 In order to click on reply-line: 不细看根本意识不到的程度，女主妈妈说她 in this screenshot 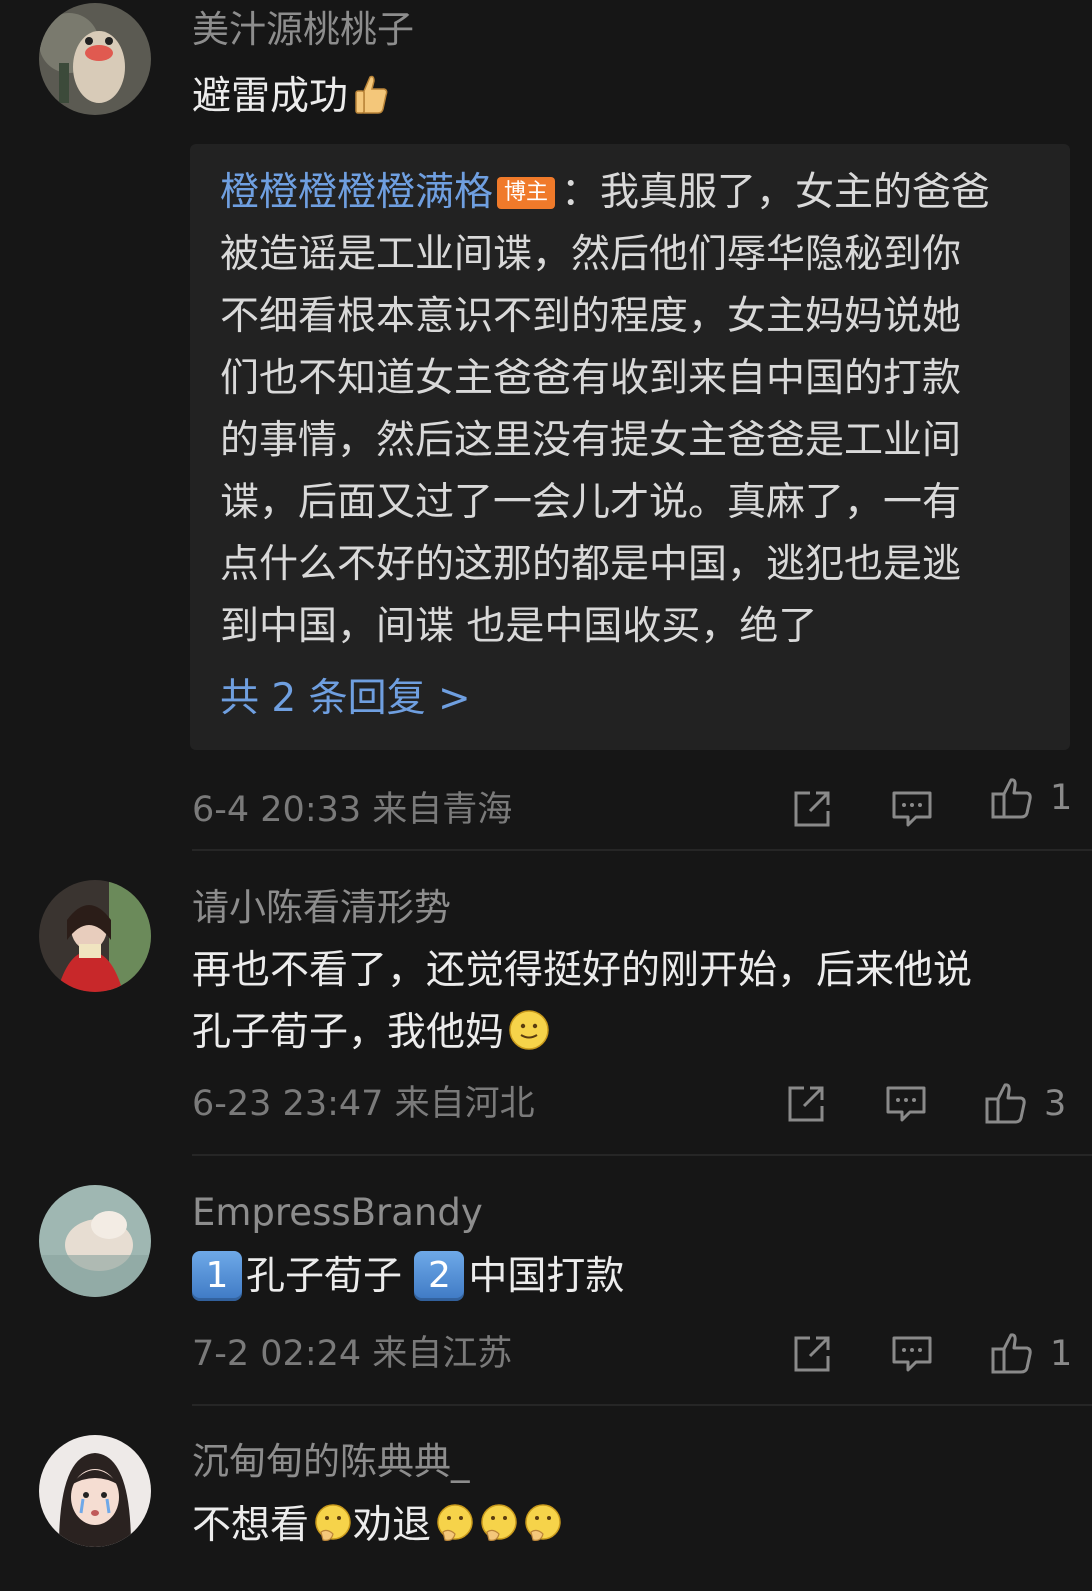, I will do `click(591, 316)`.